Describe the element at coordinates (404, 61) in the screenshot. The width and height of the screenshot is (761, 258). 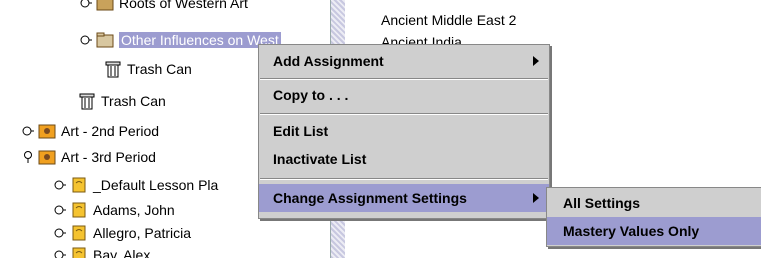
I see `menu-item-add-assignment: Add Assignment` at that location.